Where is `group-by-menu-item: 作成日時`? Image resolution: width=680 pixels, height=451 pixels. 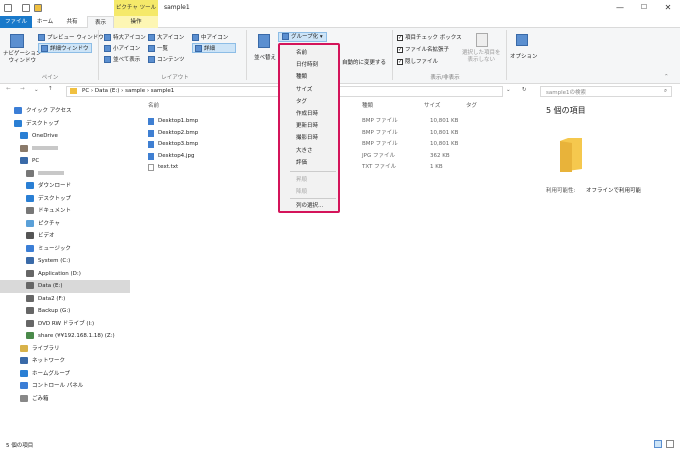 group-by-menu-item: 作成日時 is located at coordinates (307, 113).